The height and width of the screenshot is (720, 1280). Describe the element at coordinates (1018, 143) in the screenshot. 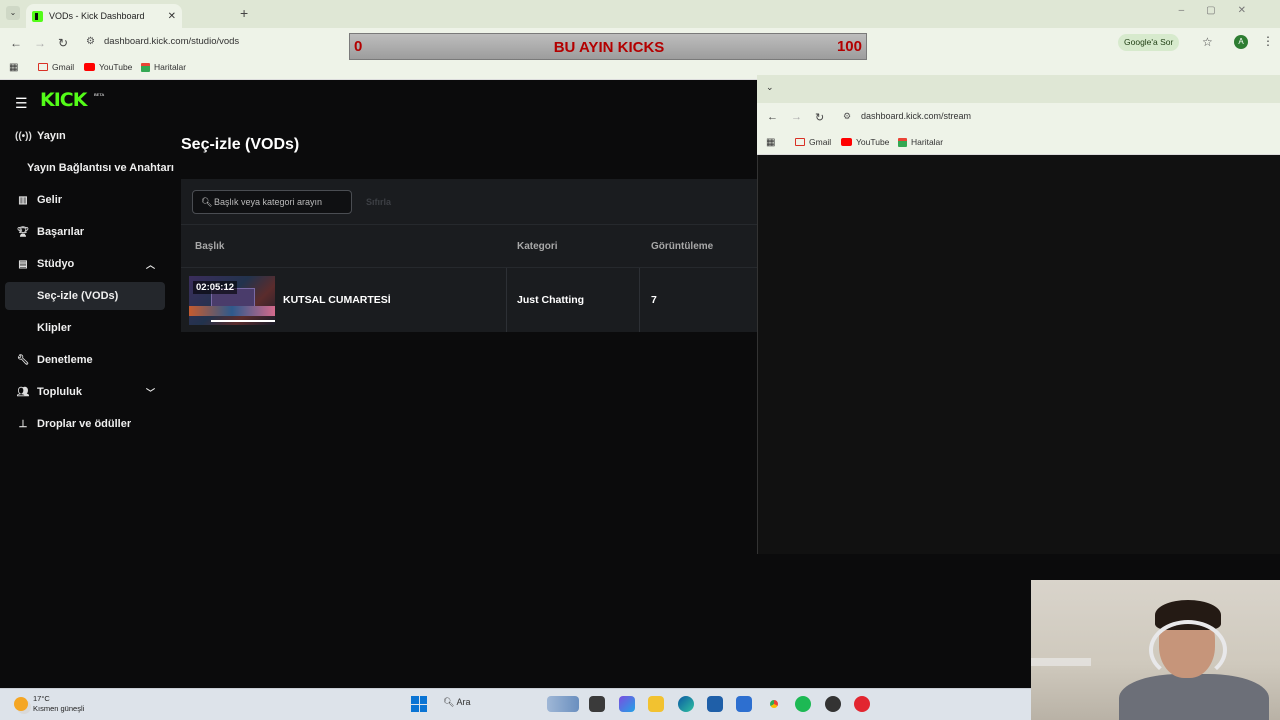

I see `second-window-bookmarks-bar: ▦ Gmail YouTube Haritalar` at that location.